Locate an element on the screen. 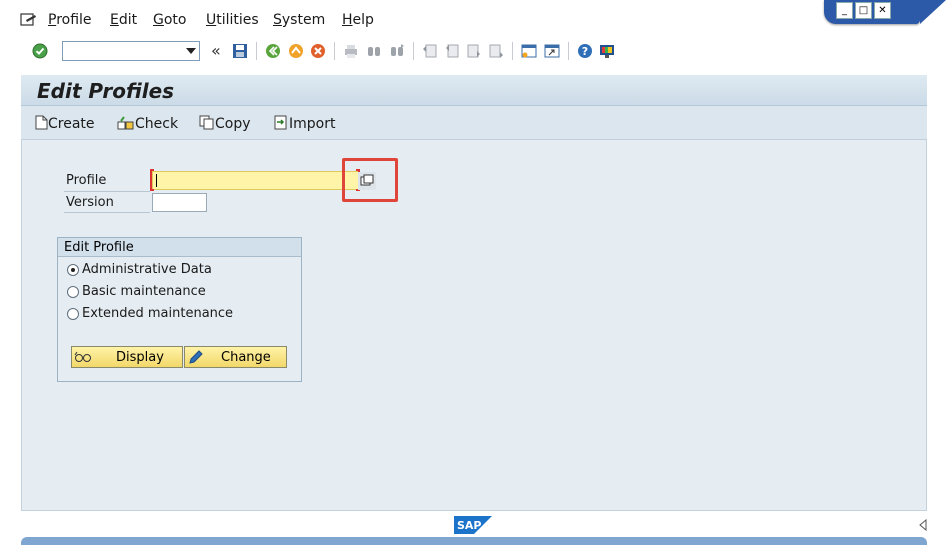 The height and width of the screenshot is (545, 948). last-page-icon is located at coordinates (496, 51).